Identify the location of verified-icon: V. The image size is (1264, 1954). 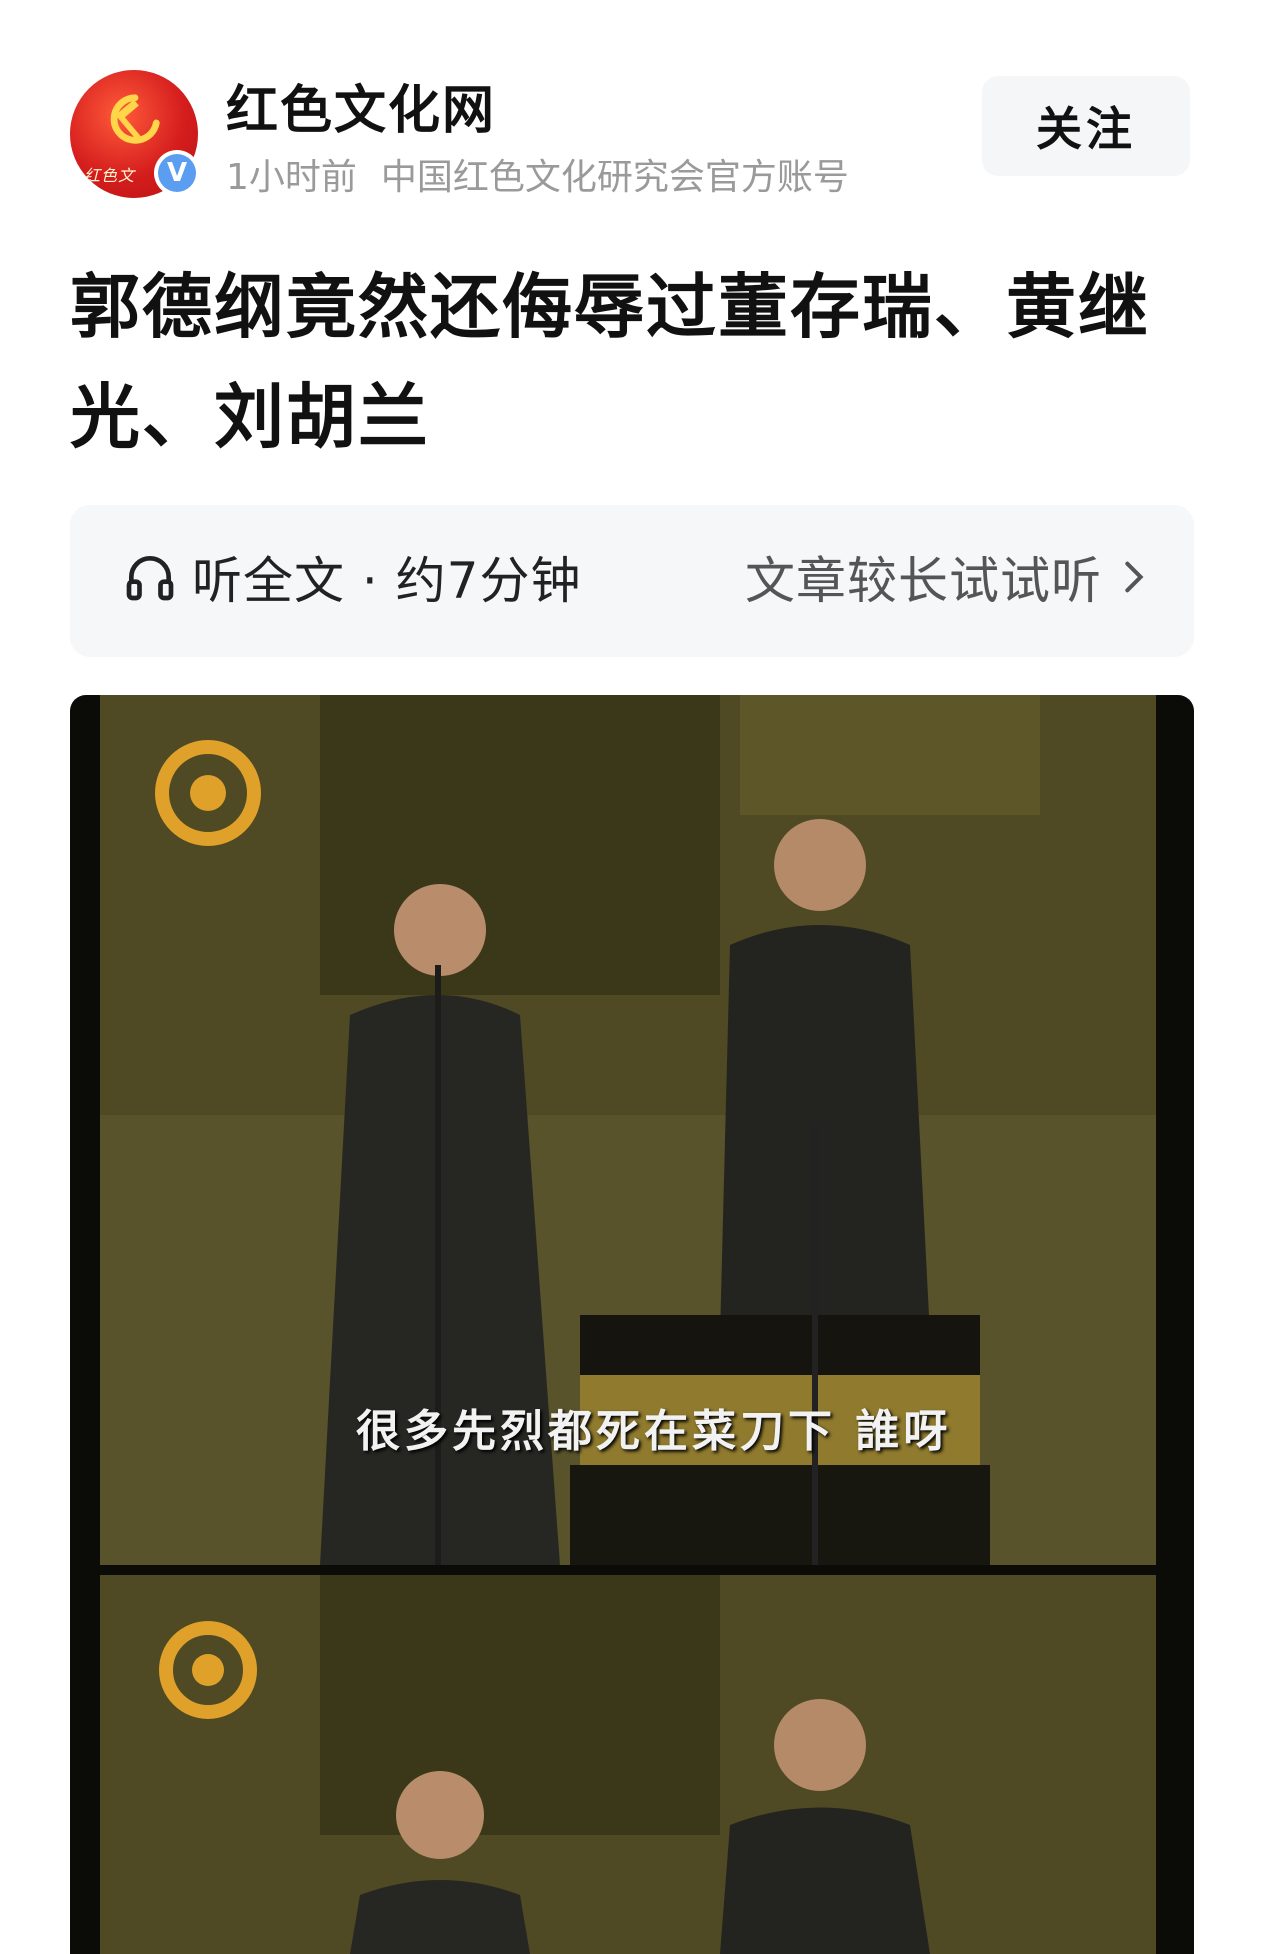
(177, 173).